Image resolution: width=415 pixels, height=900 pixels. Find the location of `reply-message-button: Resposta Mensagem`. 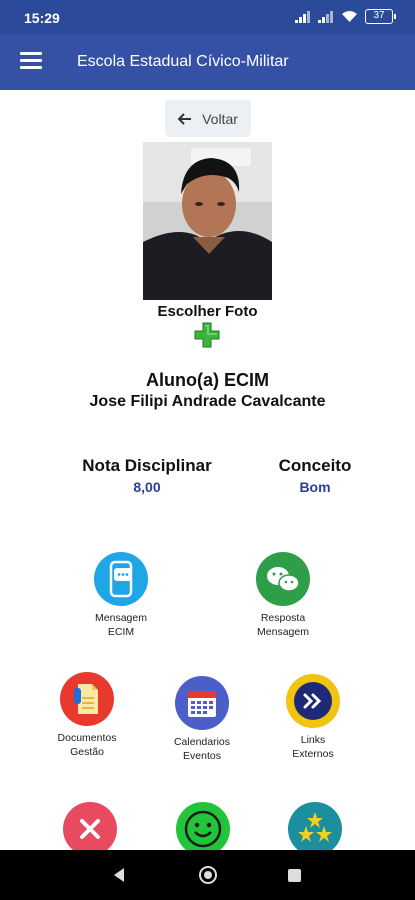

reply-message-button: Resposta Mensagem is located at coordinates (283, 595).